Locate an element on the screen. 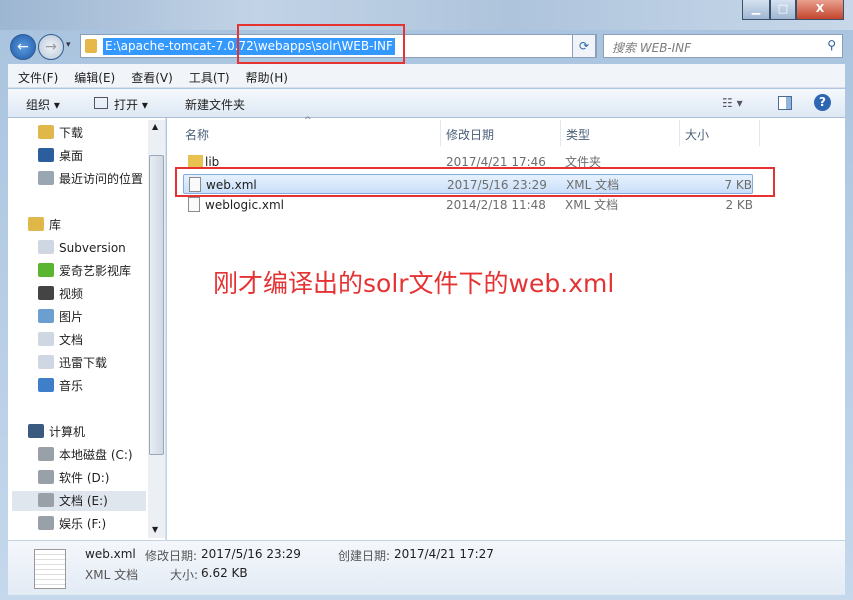 The width and height of the screenshot is (853, 600). iqiyi-icon is located at coordinates (46, 270).